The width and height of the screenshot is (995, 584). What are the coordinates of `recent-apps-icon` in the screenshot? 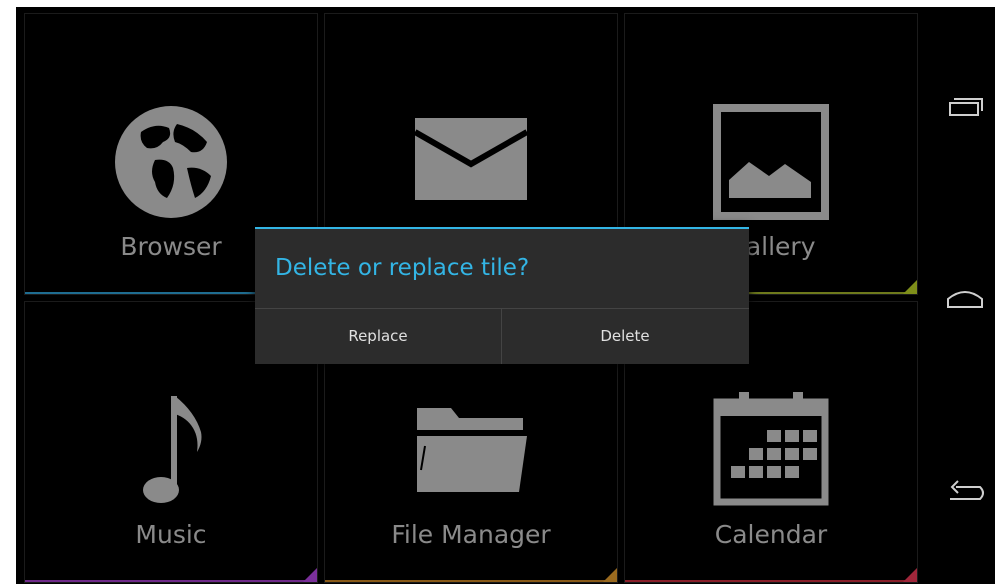 It's located at (966, 107).